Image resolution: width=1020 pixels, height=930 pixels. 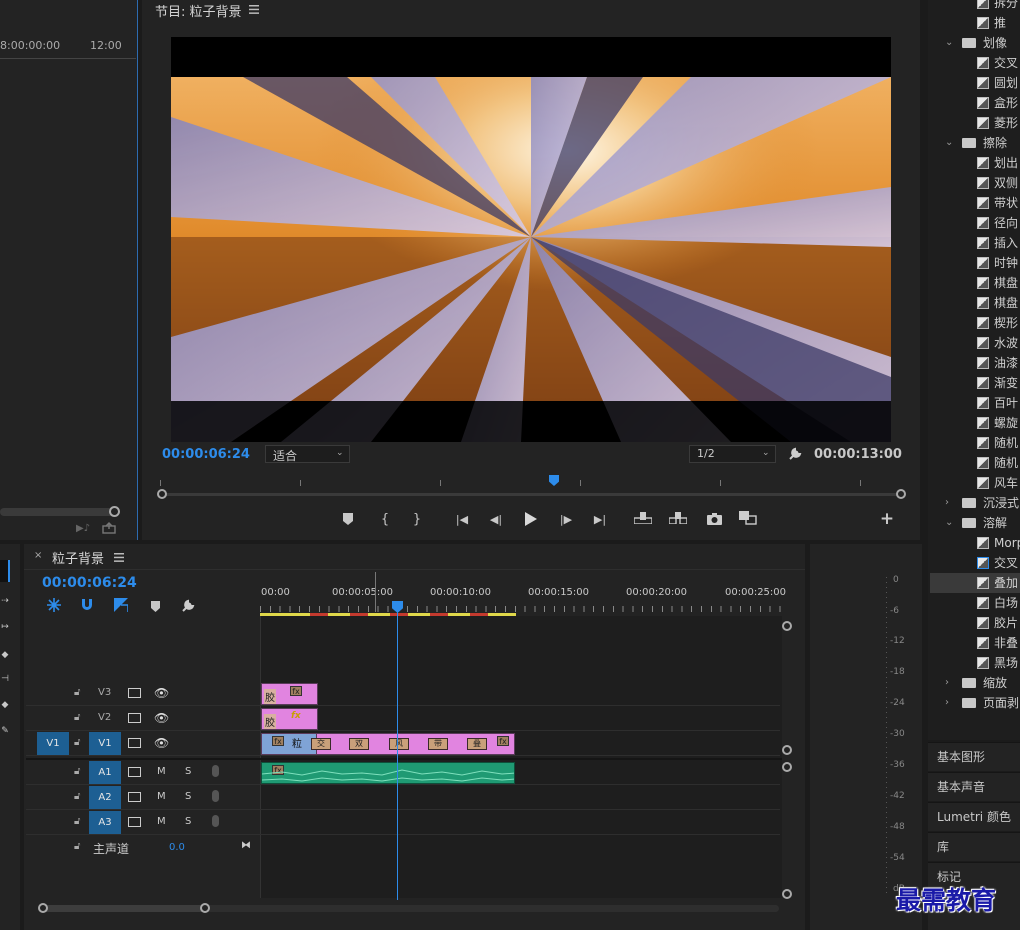 What do you see at coordinates (403, 694) in the screenshot?
I see `track-v3: 🔓︎ V3 👁︎` at bounding box center [403, 694].